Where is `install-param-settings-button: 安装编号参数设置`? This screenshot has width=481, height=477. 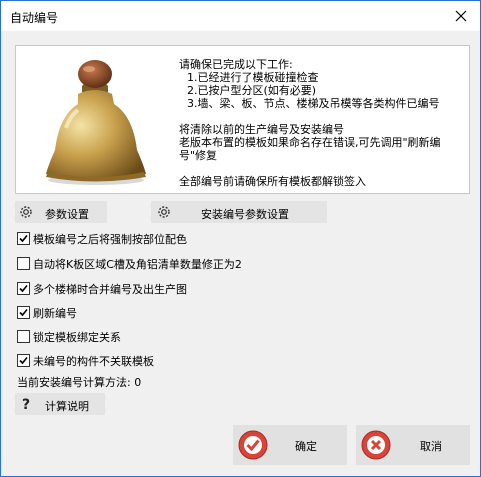 install-param-settings-button: 安装编号参数设置 is located at coordinates (239, 212).